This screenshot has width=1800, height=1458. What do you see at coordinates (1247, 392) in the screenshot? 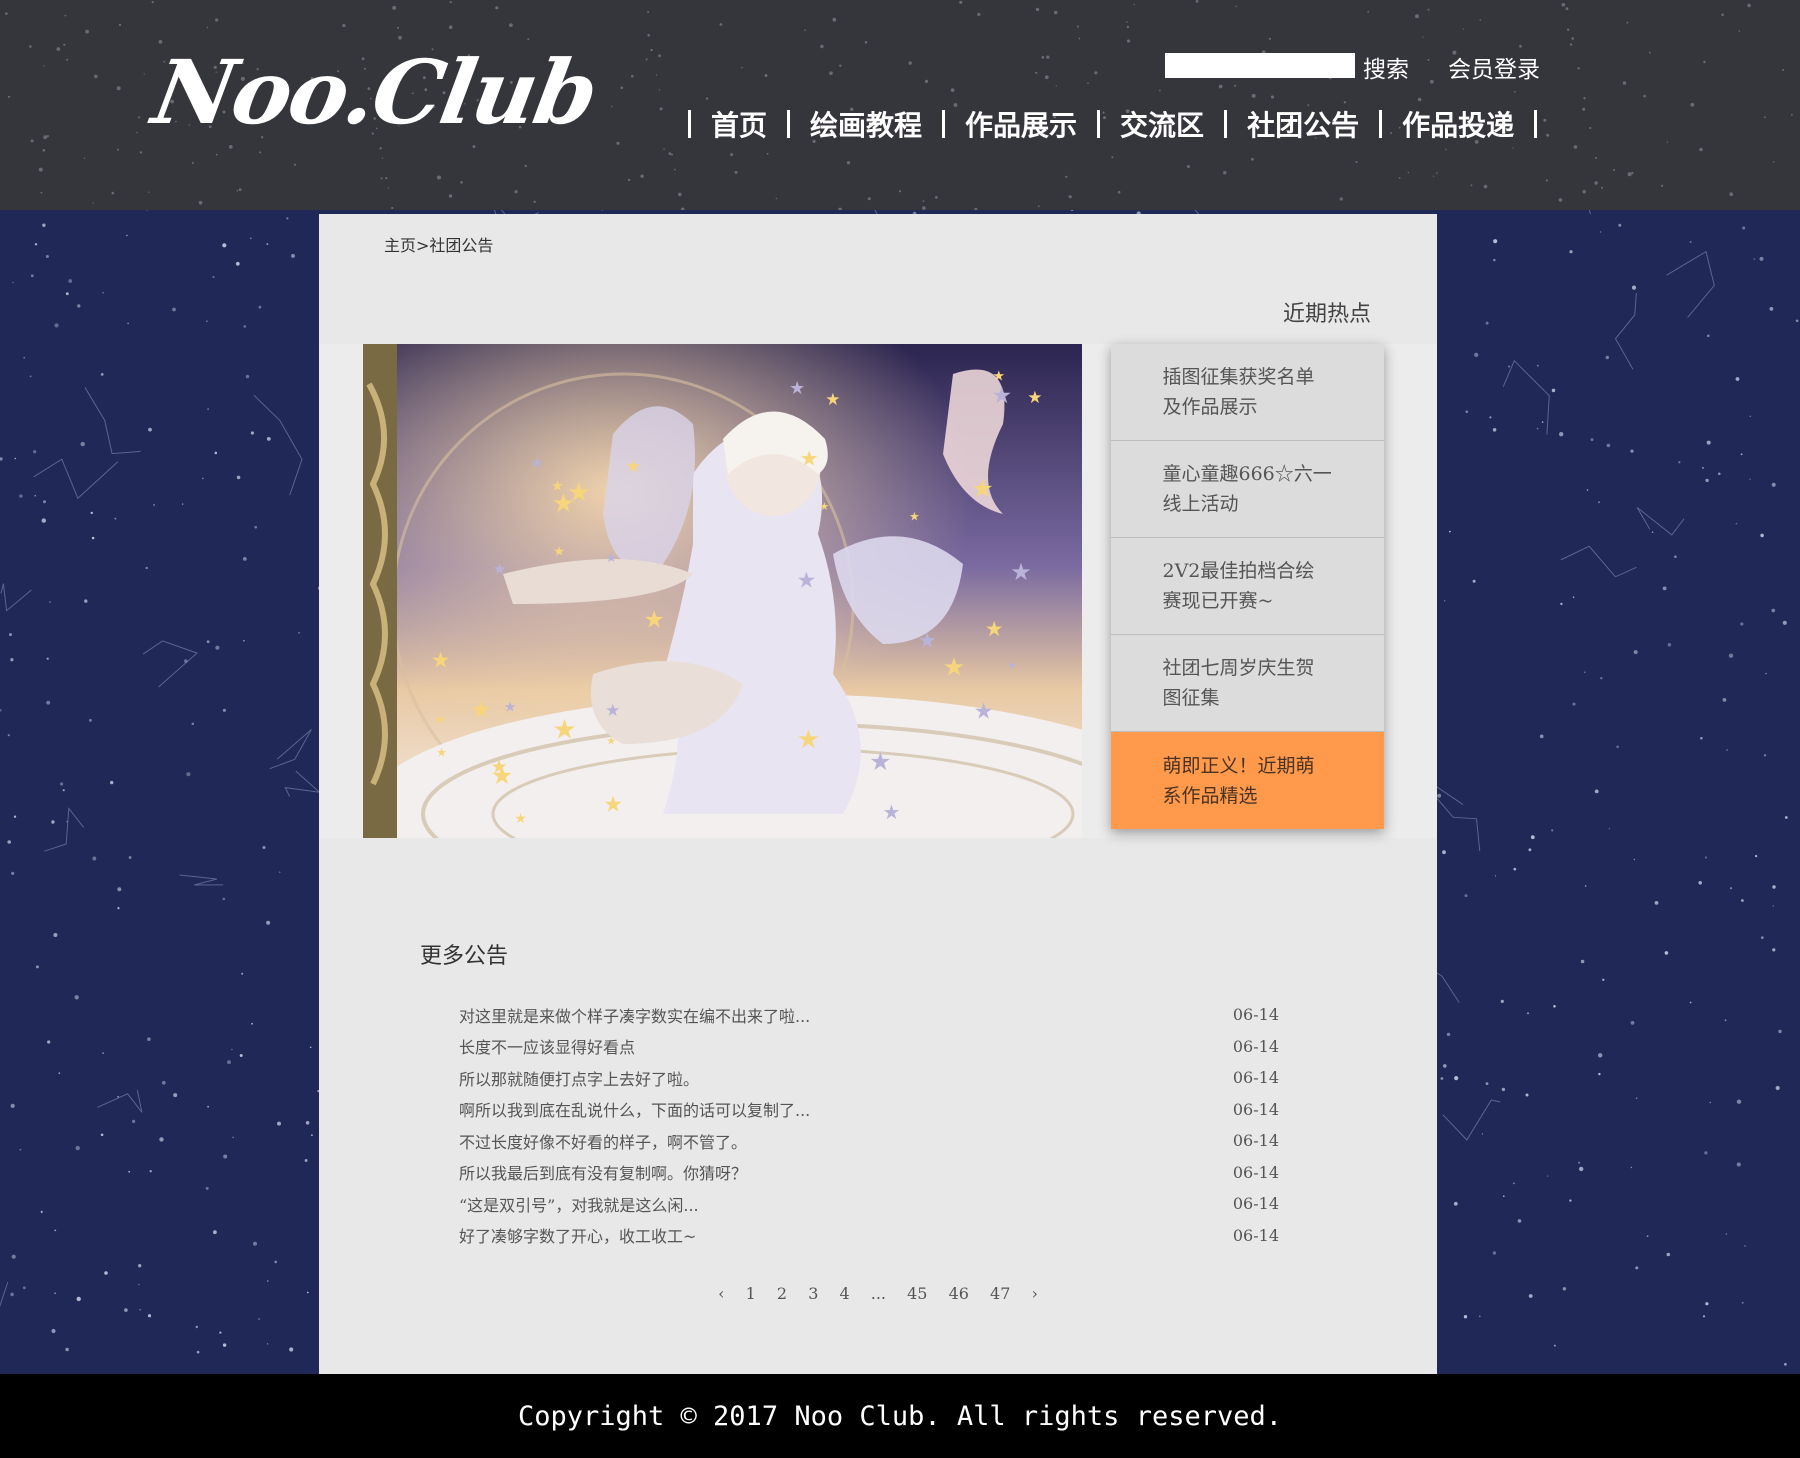
I see `hot-topic-item: 插图征集获奖名单及作品展示` at bounding box center [1247, 392].